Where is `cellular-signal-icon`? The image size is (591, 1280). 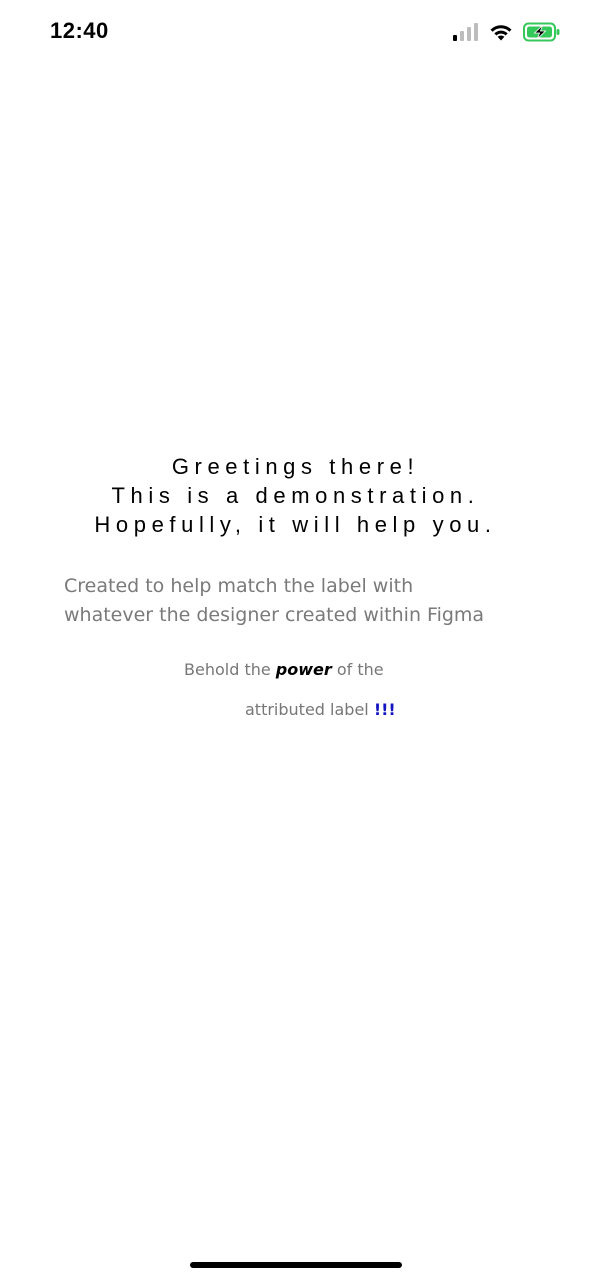
cellular-signal-icon is located at coordinates (466, 32).